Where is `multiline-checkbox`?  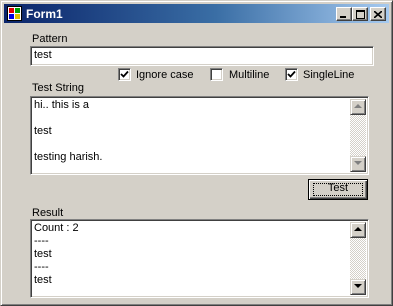
multiline-checkbox is located at coordinates (216, 74).